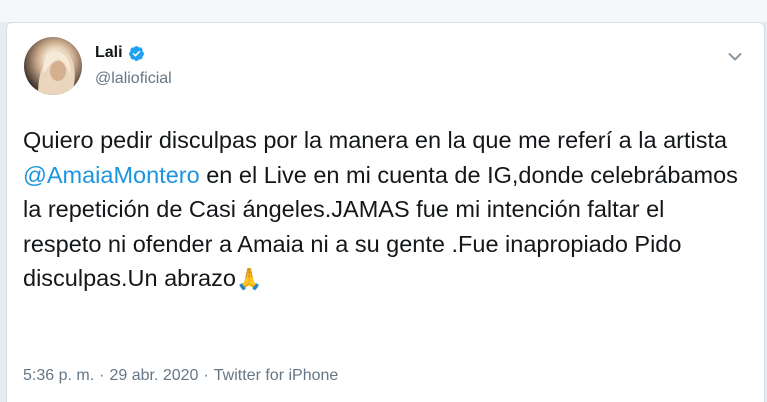  Describe the element at coordinates (58, 376) in the screenshot. I see `tweet-time: 5:36 p. m.` at that location.